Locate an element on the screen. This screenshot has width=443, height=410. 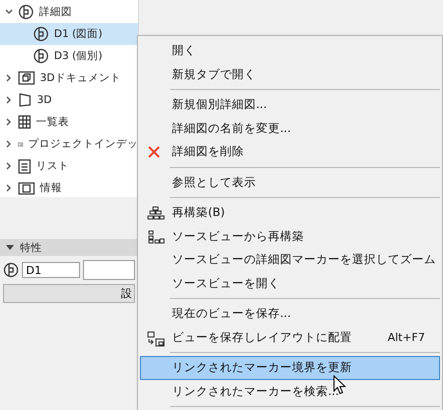
list-icon is located at coordinates (24, 166).